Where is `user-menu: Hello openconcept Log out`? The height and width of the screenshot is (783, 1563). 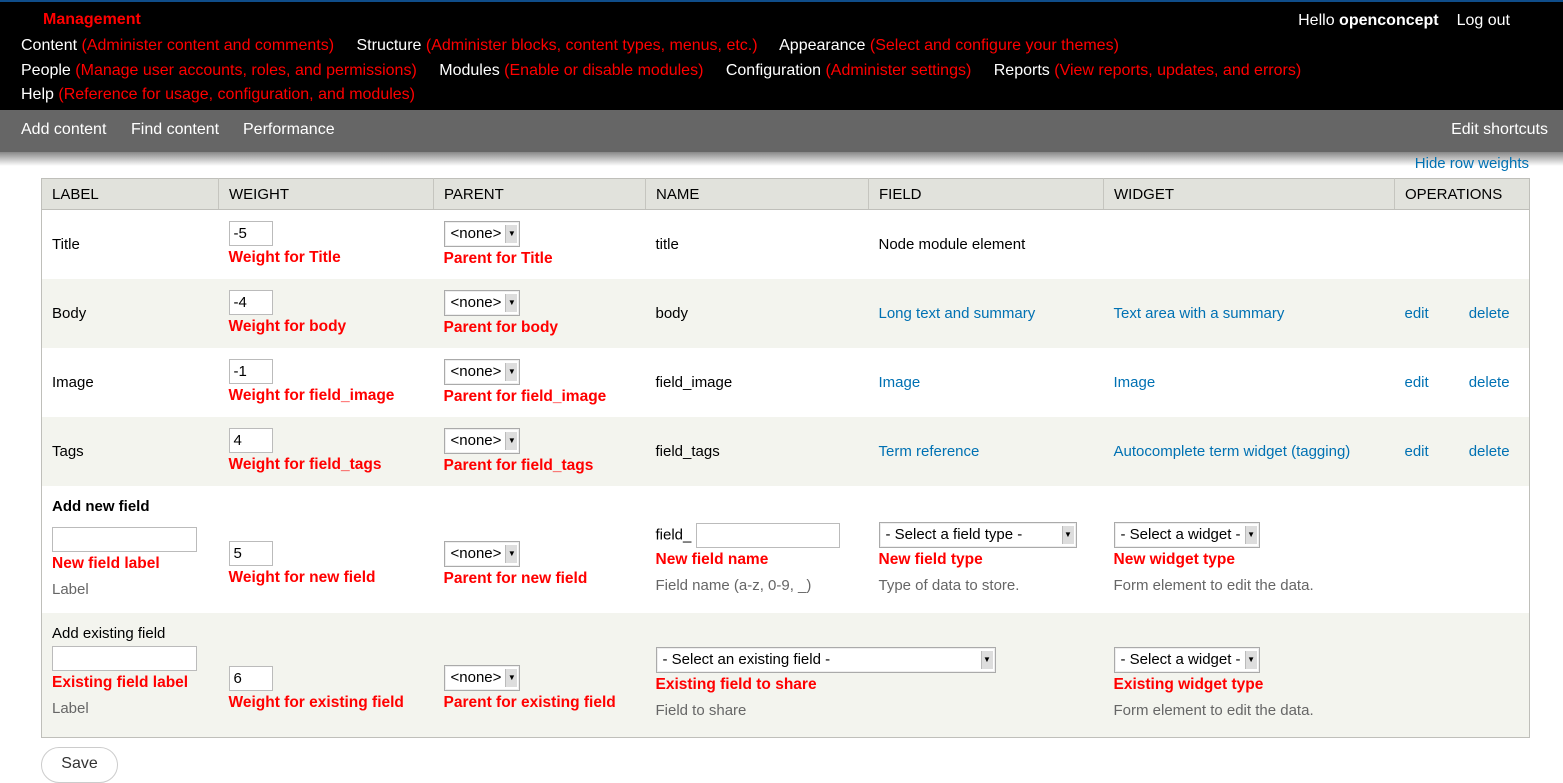
user-menu: Hello openconcept Log out is located at coordinates (1404, 21).